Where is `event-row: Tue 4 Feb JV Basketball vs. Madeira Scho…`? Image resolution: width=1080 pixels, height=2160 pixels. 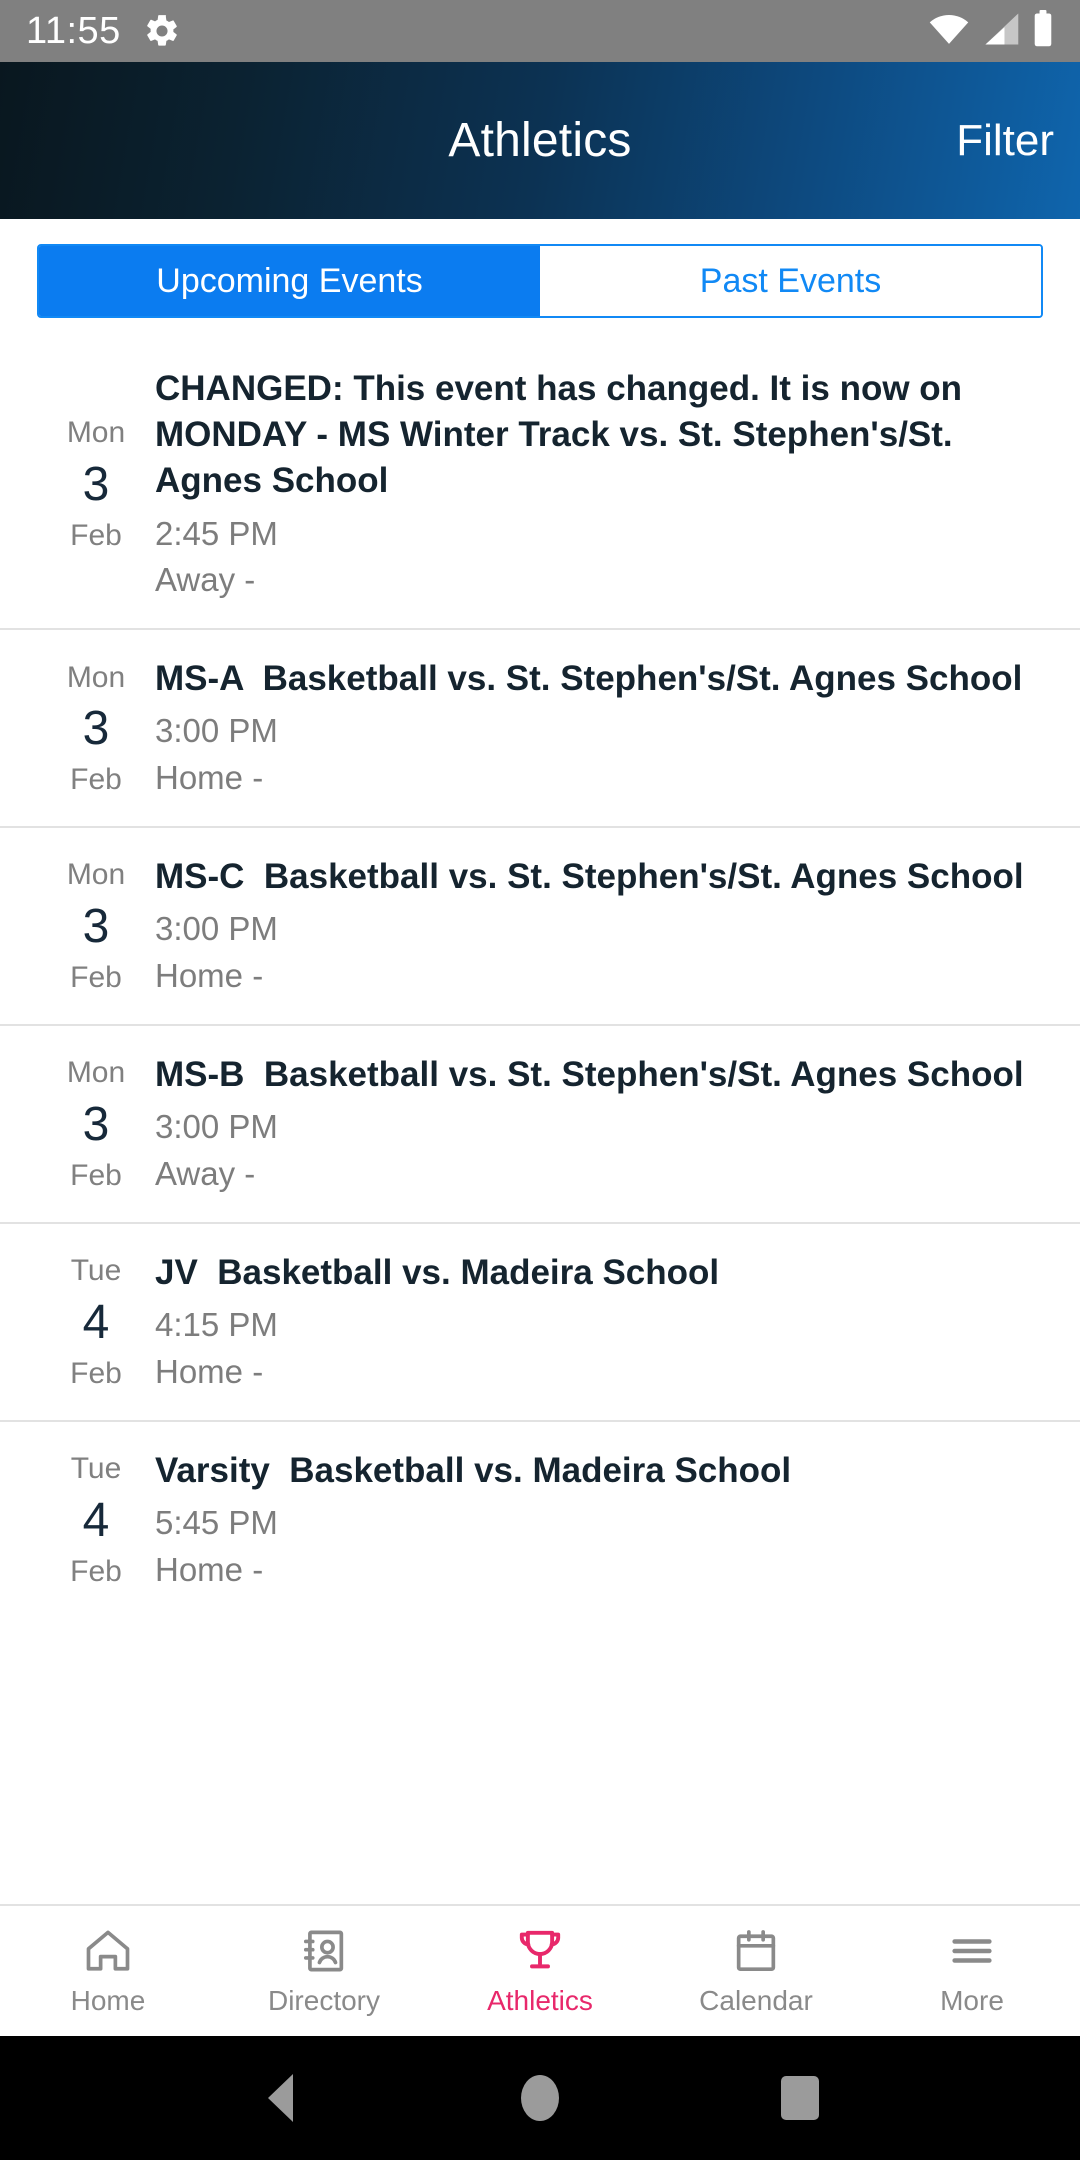
event-row: Tue 4 Feb JV Basketball vs. Madeira Scho… is located at coordinates (540, 1323).